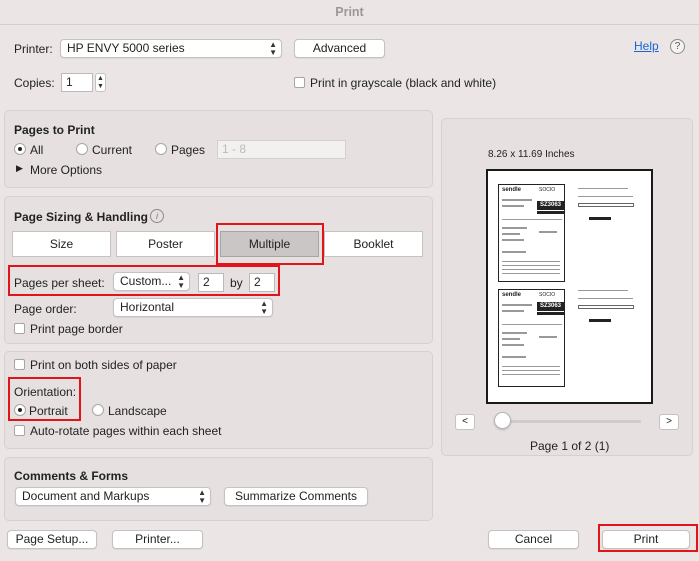 The height and width of the screenshot is (561, 699). Describe the element at coordinates (193, 307) in the screenshot. I see `page-order-select: Horizontal ▲ ▼` at that location.